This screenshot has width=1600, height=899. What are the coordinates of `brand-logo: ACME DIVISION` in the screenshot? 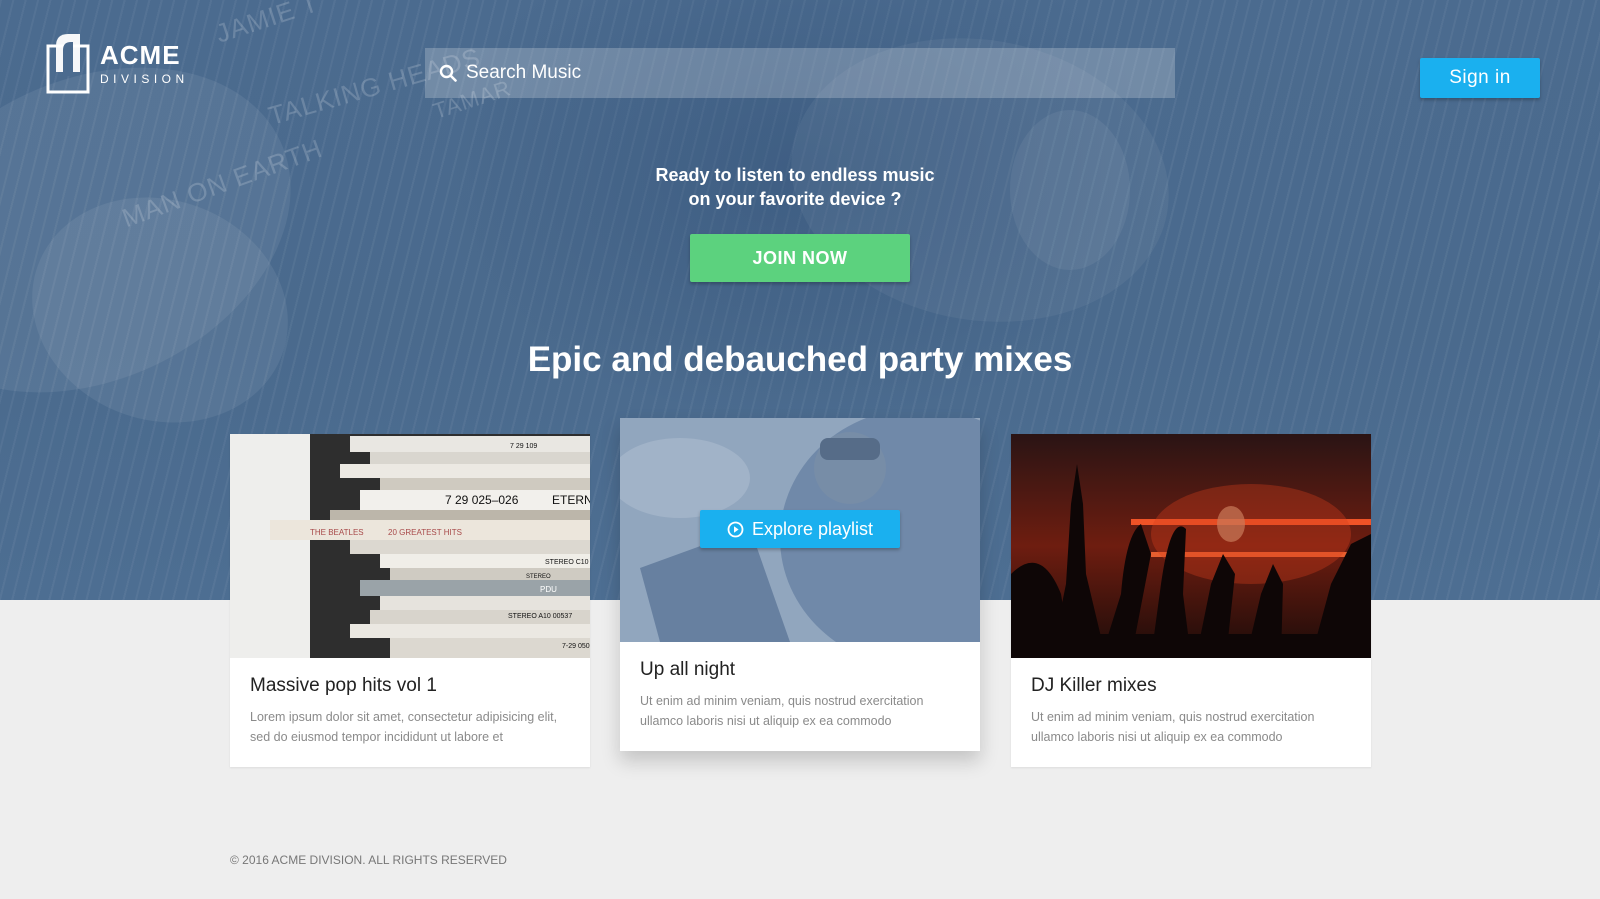 It's located at (117, 63).